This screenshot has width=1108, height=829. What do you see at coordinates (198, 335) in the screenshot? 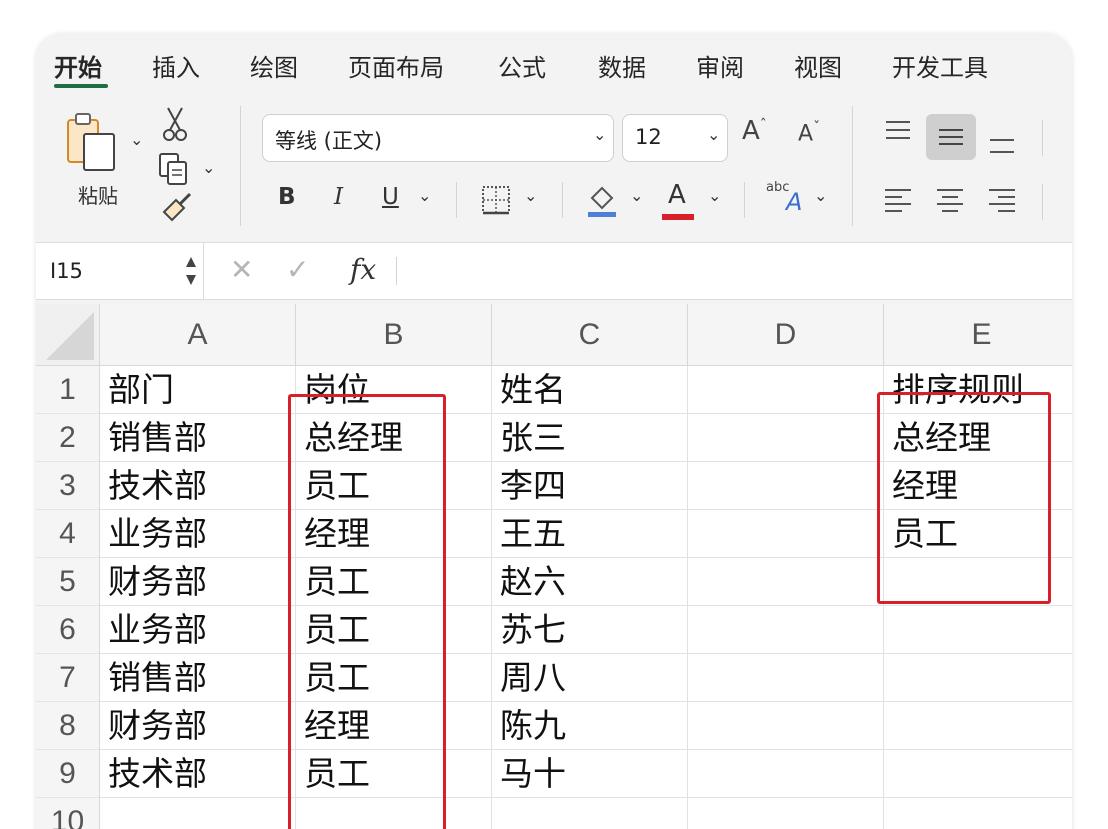
I see `column-header-a: A` at bounding box center [198, 335].